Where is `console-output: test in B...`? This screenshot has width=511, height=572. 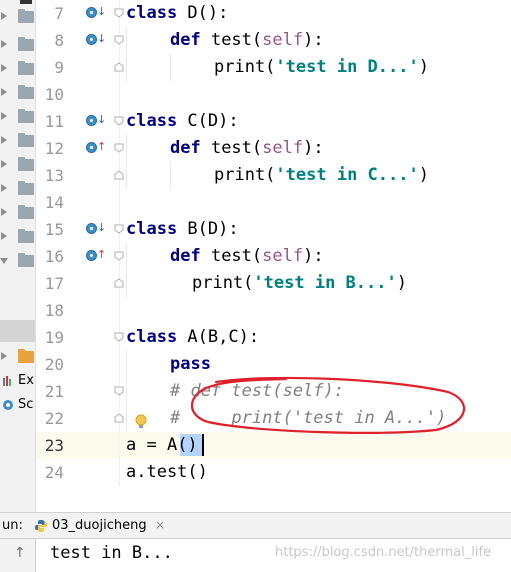
console-output: test in B... is located at coordinates (111, 553).